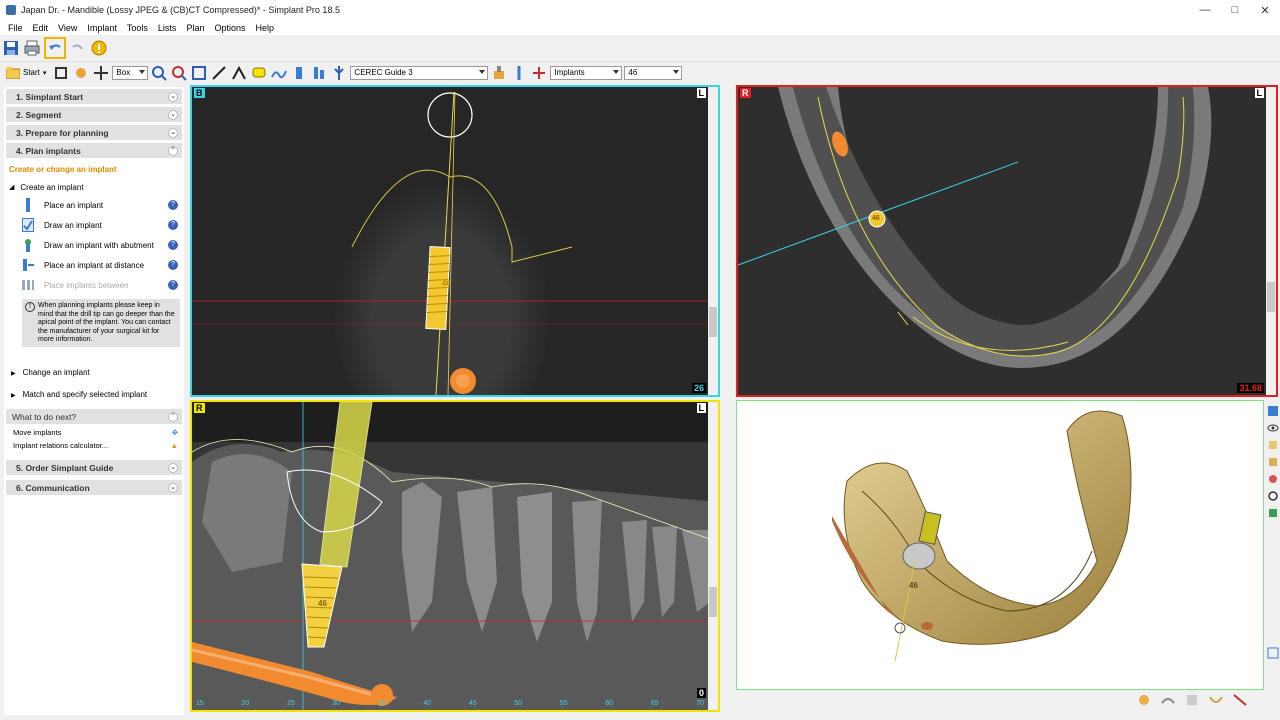  I want to click on profile-icon, so click(279, 73).